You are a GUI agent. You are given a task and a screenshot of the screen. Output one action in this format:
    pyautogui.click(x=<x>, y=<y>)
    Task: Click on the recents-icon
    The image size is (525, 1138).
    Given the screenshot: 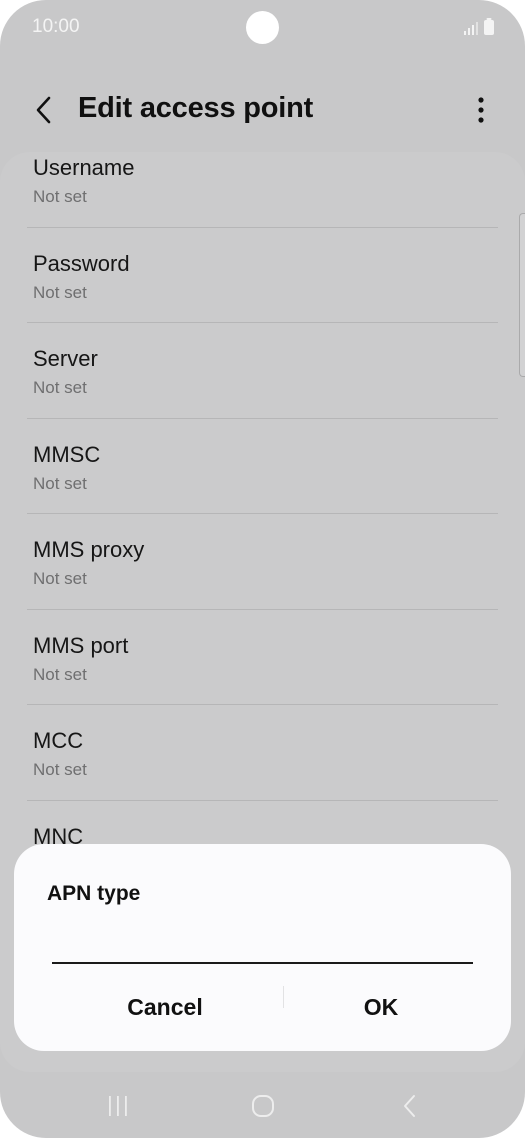 What is the action you would take?
    pyautogui.click(x=118, y=1106)
    